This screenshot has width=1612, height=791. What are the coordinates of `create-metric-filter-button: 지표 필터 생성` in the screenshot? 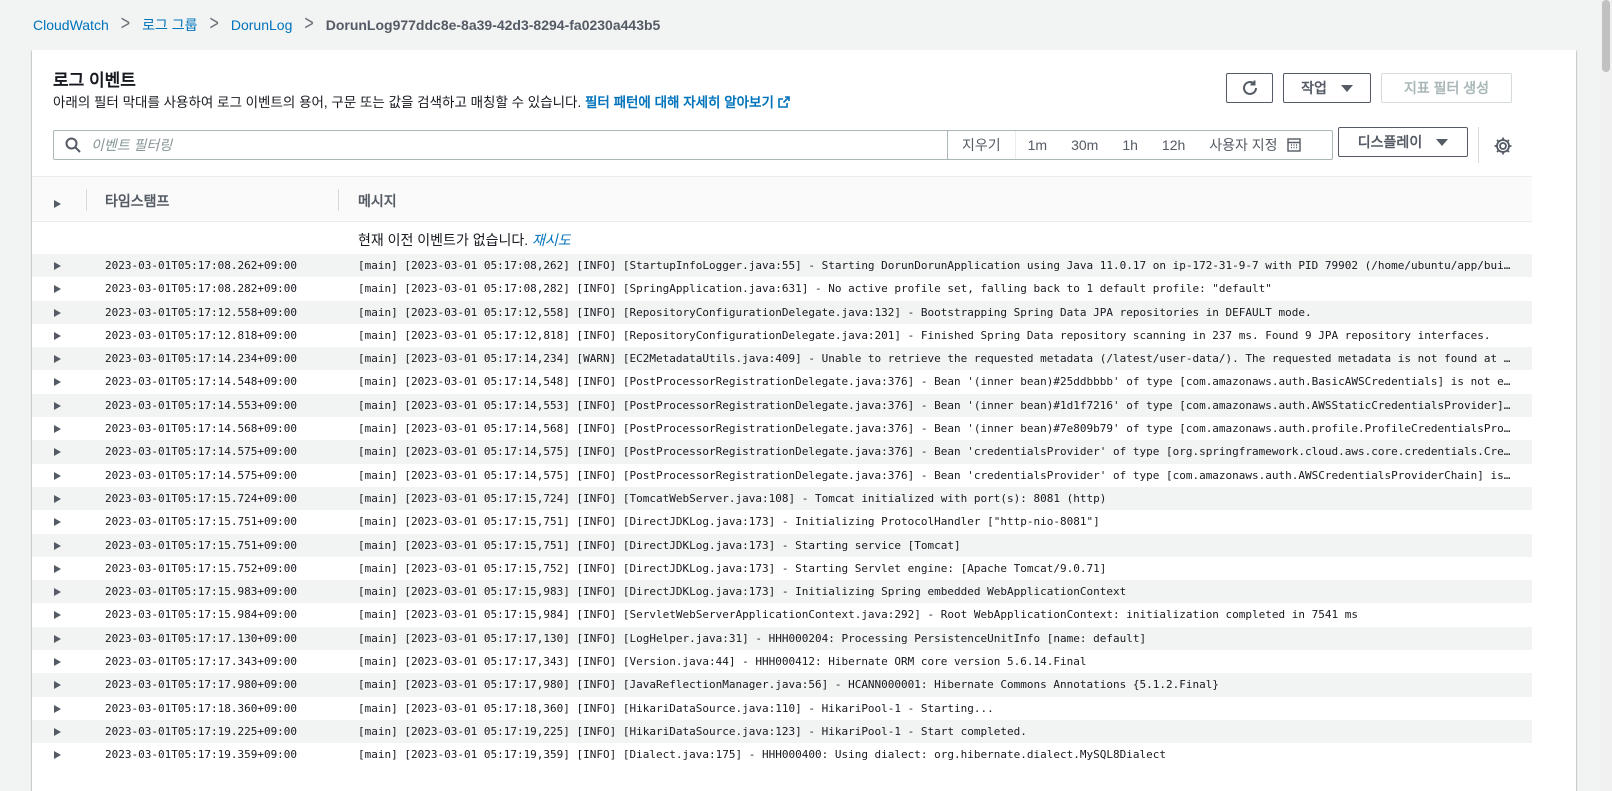 It's located at (1446, 88).